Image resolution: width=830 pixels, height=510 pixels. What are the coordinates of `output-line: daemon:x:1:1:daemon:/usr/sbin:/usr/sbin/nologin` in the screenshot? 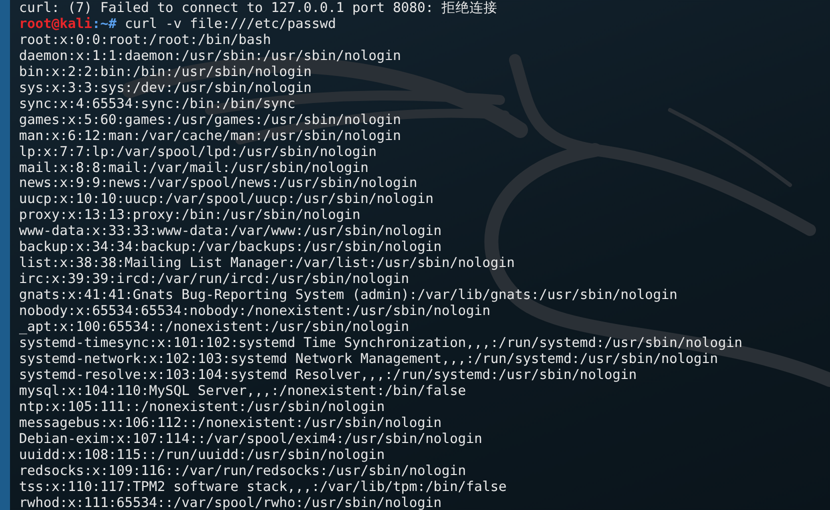 It's located at (210, 56).